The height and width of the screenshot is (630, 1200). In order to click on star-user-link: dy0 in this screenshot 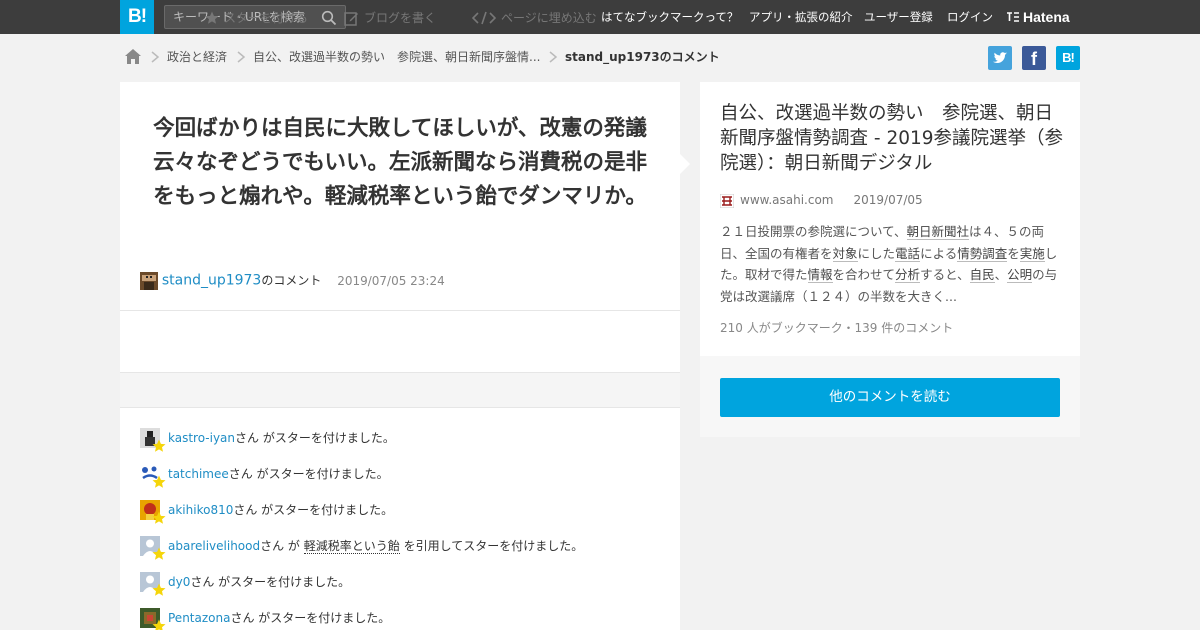, I will do `click(179, 582)`.